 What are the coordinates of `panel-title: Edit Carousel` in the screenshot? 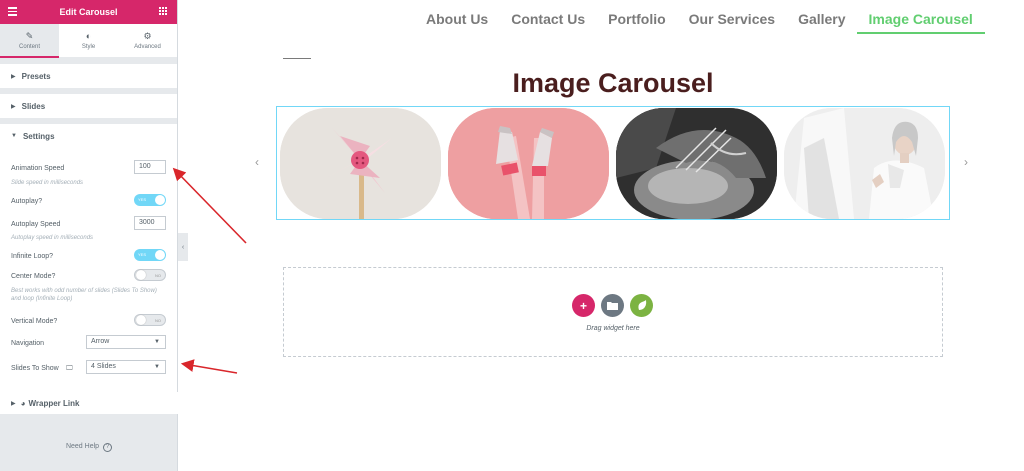 It's located at (88, 12).